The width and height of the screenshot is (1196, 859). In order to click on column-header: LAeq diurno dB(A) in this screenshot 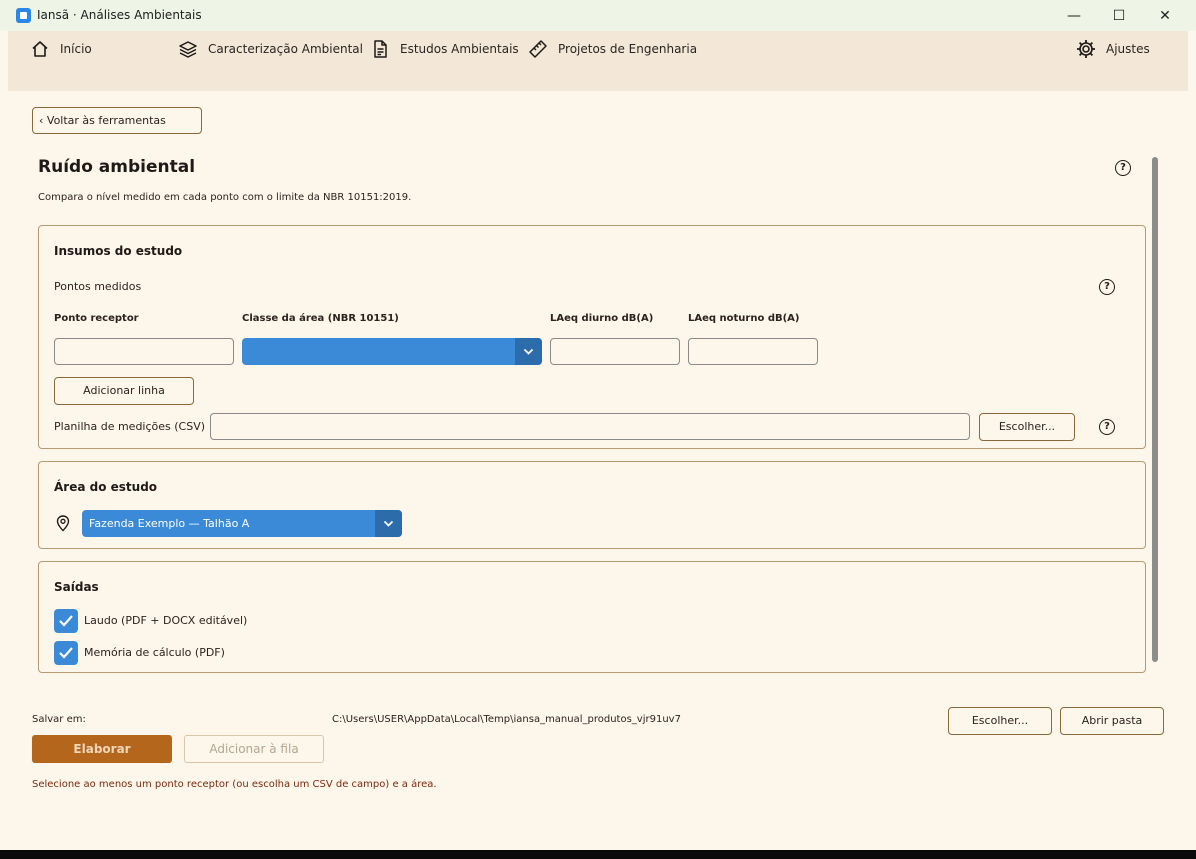, I will do `click(602, 318)`.